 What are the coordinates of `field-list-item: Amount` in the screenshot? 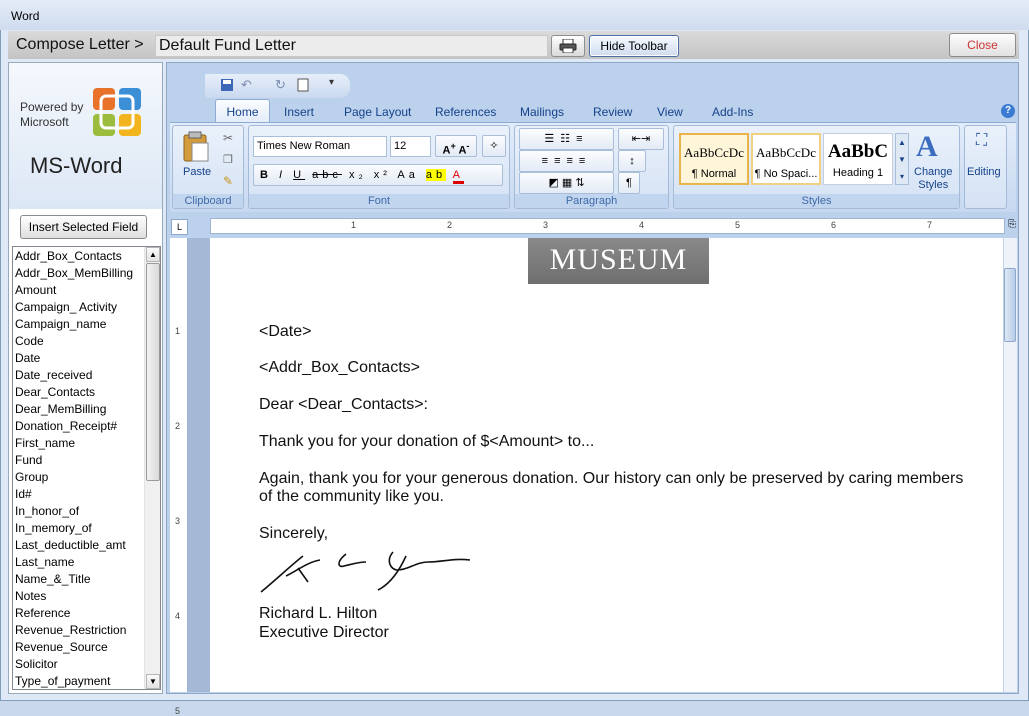 It's located at (80, 290).